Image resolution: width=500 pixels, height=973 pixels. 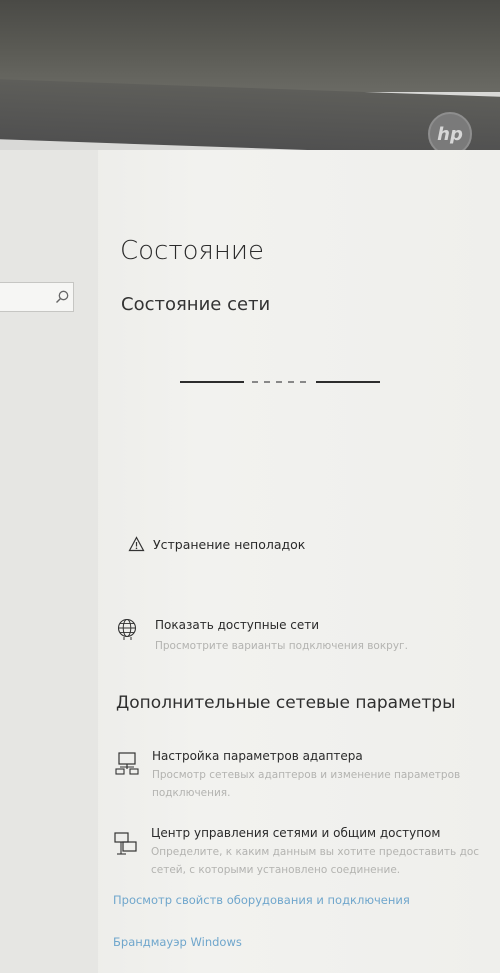 I want to click on show-networks-label: Показать доступные сети, so click(x=237, y=625).